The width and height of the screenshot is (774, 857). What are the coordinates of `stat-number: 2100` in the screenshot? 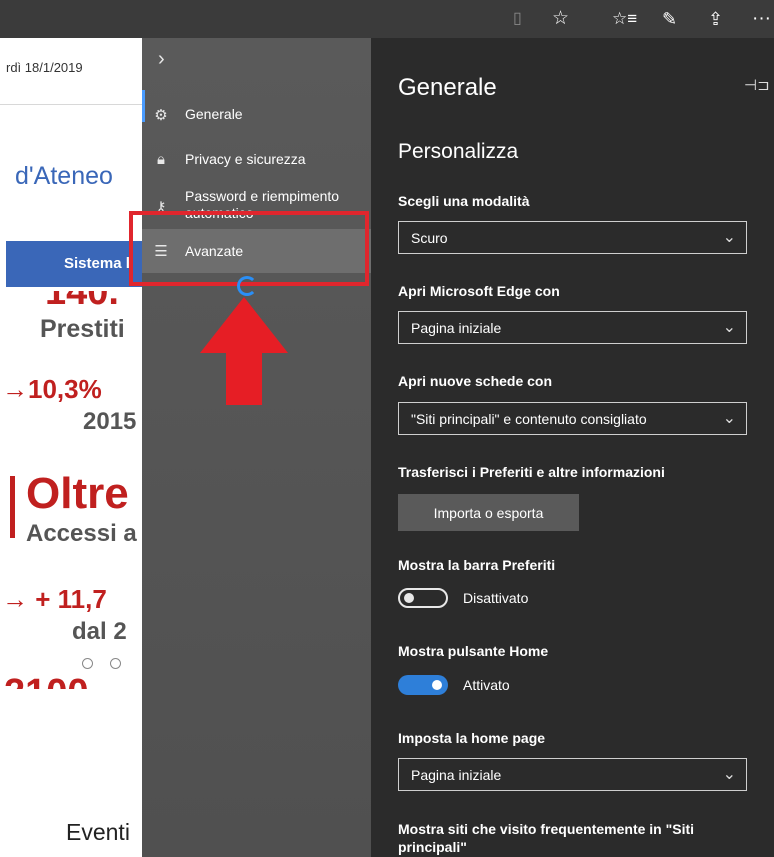 It's located at (46, 693).